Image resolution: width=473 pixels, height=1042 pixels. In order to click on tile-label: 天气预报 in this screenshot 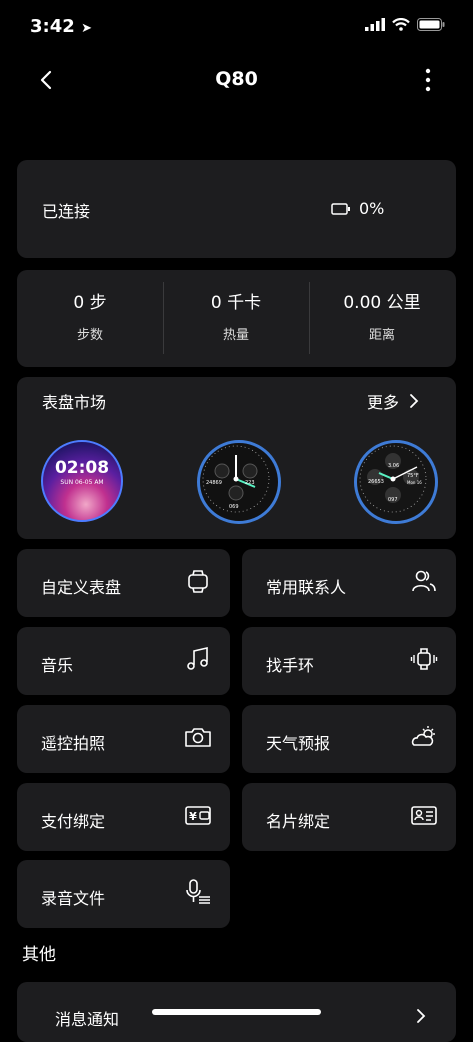, I will do `click(298, 743)`.